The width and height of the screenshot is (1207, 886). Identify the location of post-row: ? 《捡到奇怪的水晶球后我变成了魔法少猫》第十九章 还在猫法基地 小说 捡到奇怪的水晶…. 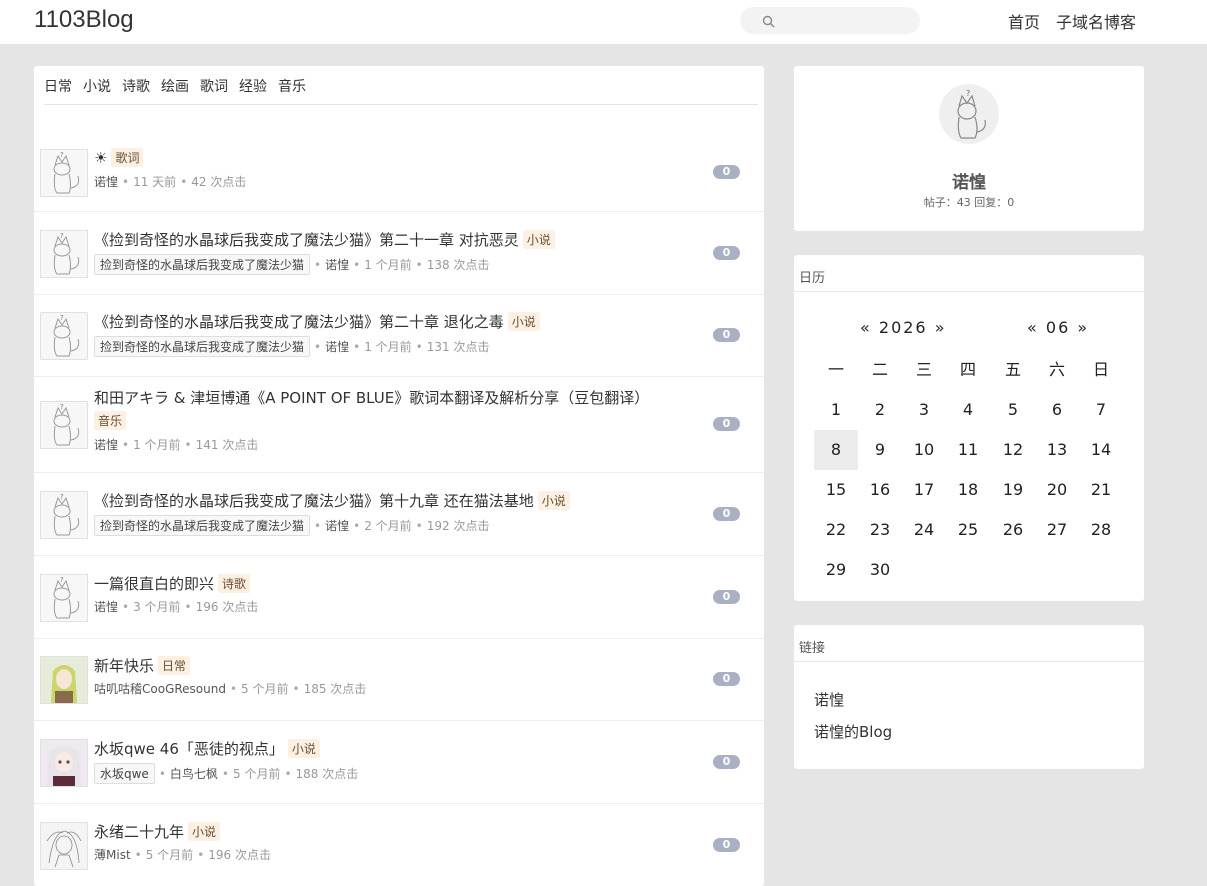
(399, 514).